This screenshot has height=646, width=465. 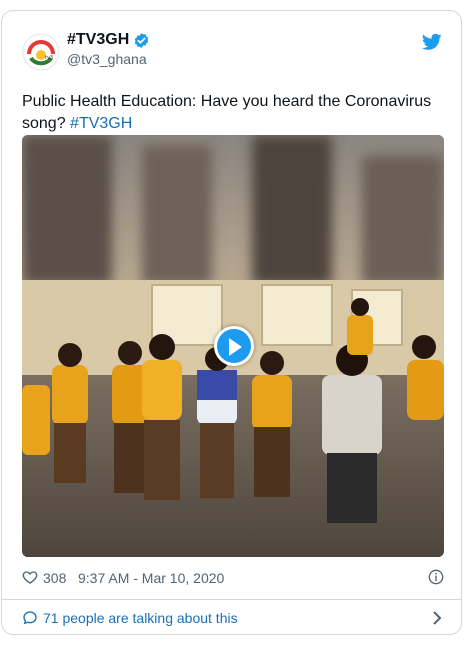 I want to click on divider, so click(x=231, y=599).